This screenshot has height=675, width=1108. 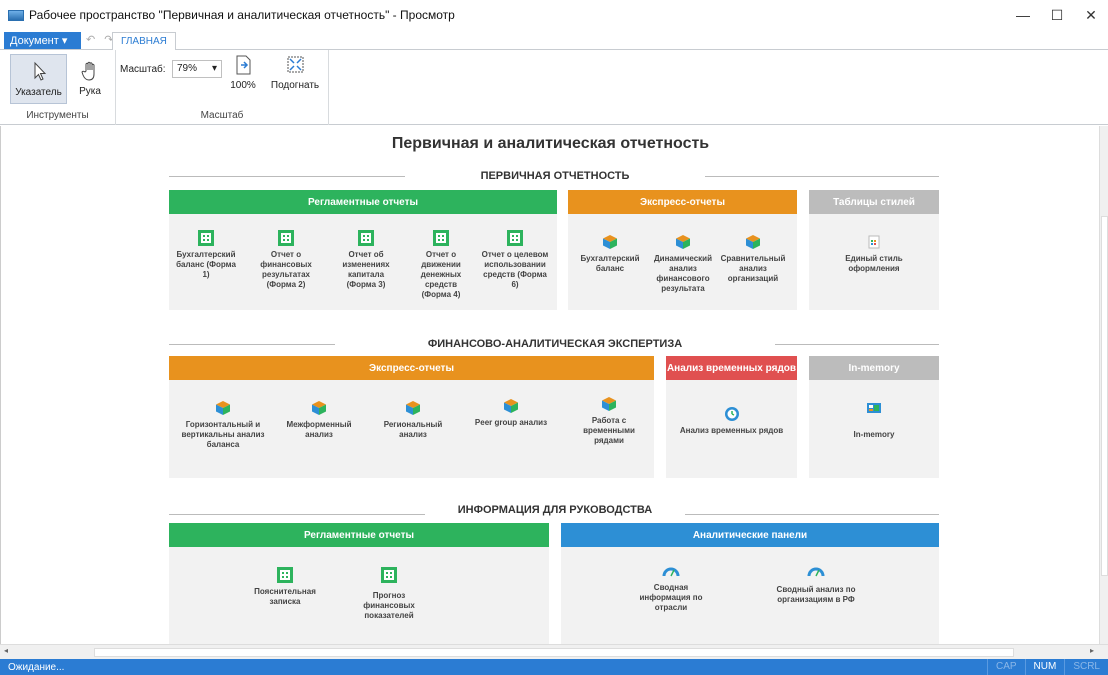 I want to click on fit-button: Подогнать, so click(x=295, y=72).